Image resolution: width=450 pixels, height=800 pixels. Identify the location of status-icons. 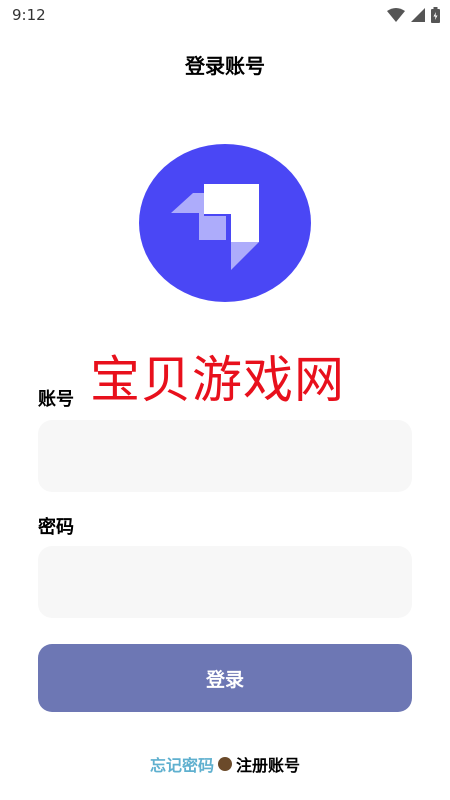
(413, 15).